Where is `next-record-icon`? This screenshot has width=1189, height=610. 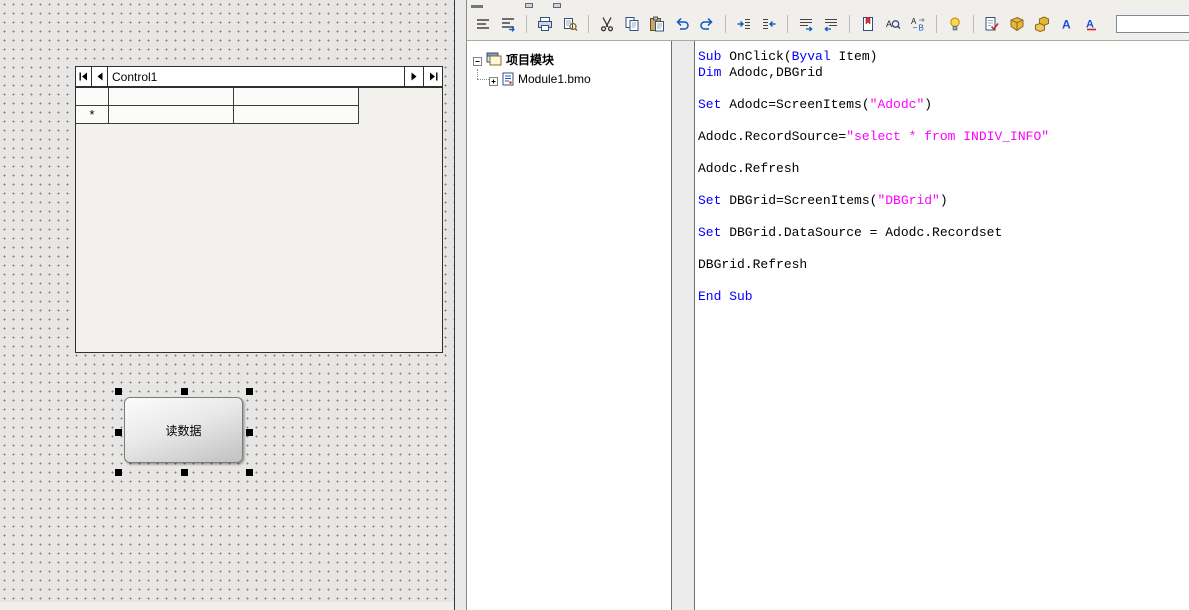
next-record-icon is located at coordinates (413, 76).